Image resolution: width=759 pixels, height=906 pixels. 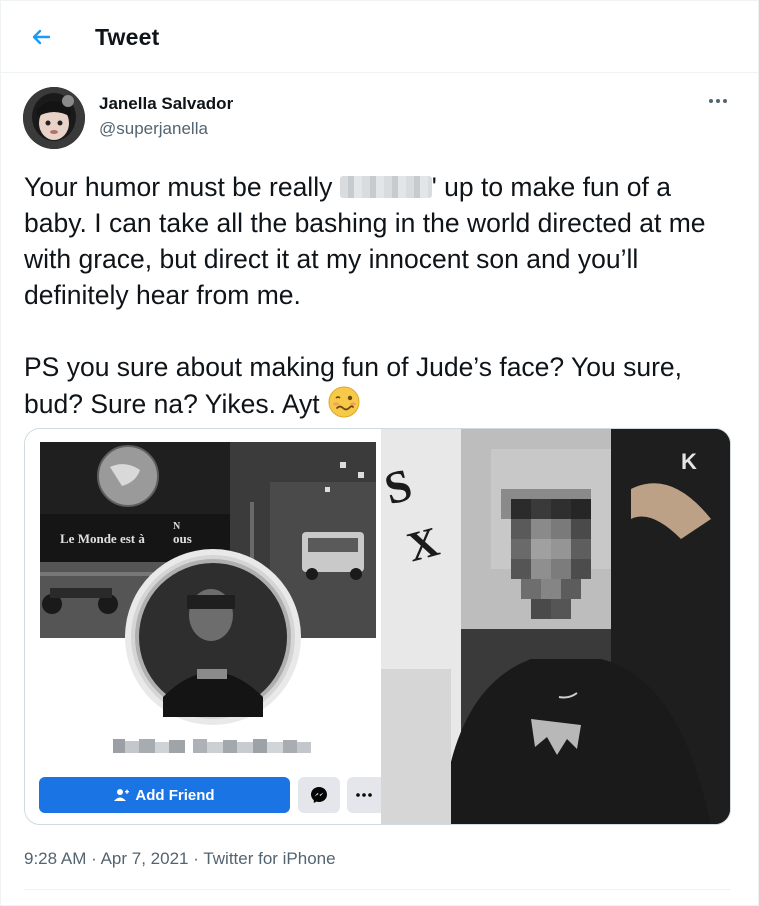 What do you see at coordinates (166, 104) in the screenshot?
I see `author-name: Janella Salvador` at bounding box center [166, 104].